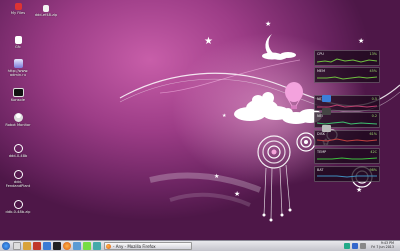  I want to click on icon-label: ddd-ef48.zip, so click(46, 15).